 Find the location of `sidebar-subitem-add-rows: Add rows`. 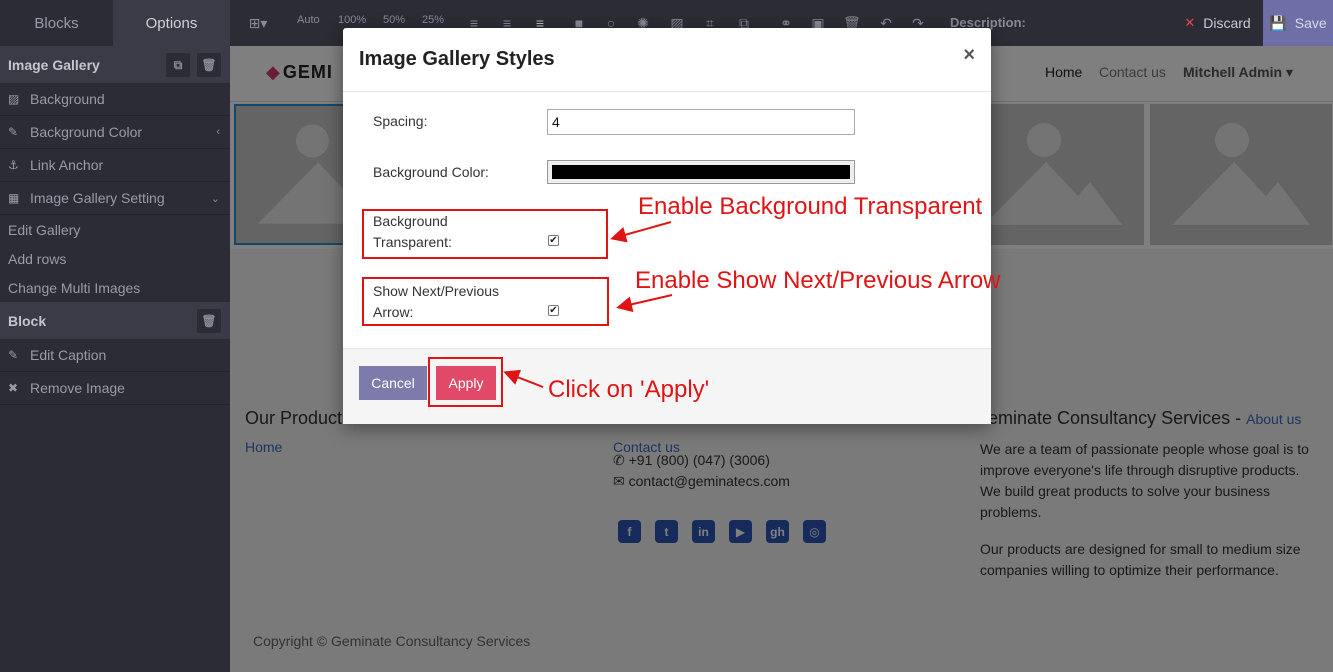

sidebar-subitem-add-rows: Add rows is located at coordinates (115, 258).